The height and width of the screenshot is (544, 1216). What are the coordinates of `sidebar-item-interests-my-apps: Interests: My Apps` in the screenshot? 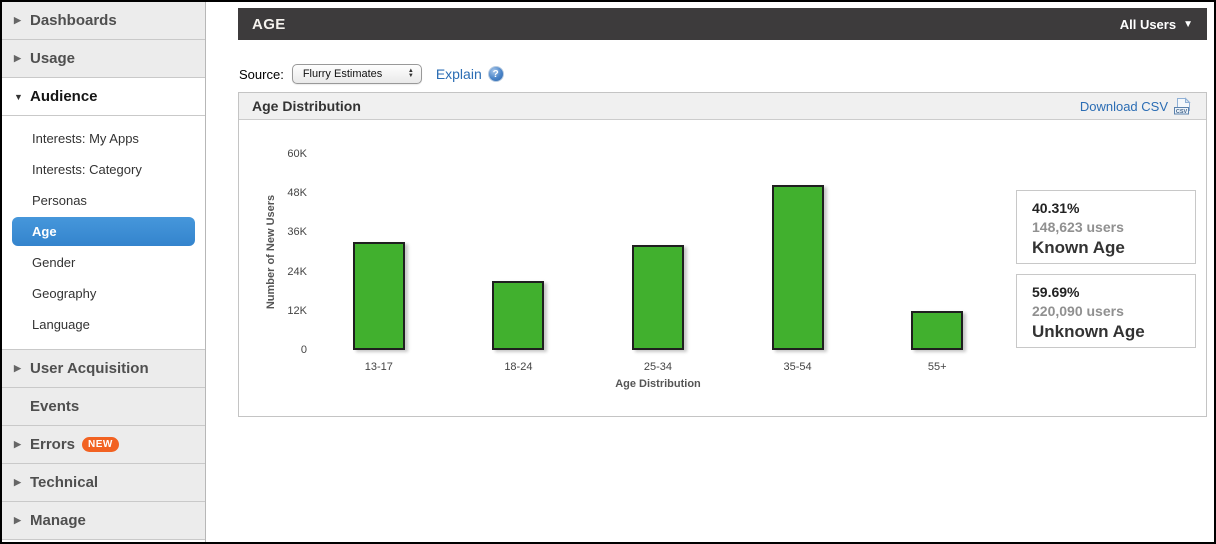 It's located at (103, 138).